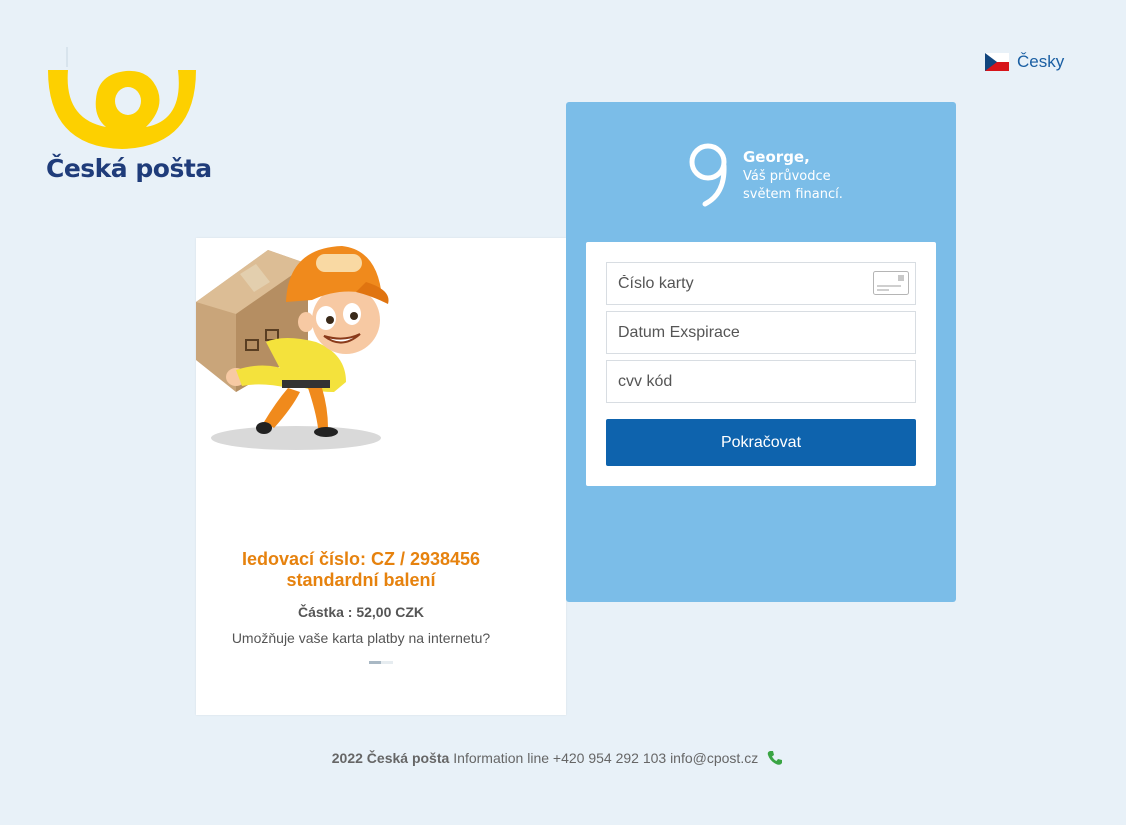 This screenshot has height=825, width=1126. Describe the element at coordinates (776, 157) in the screenshot. I see `george-title: George,` at that location.